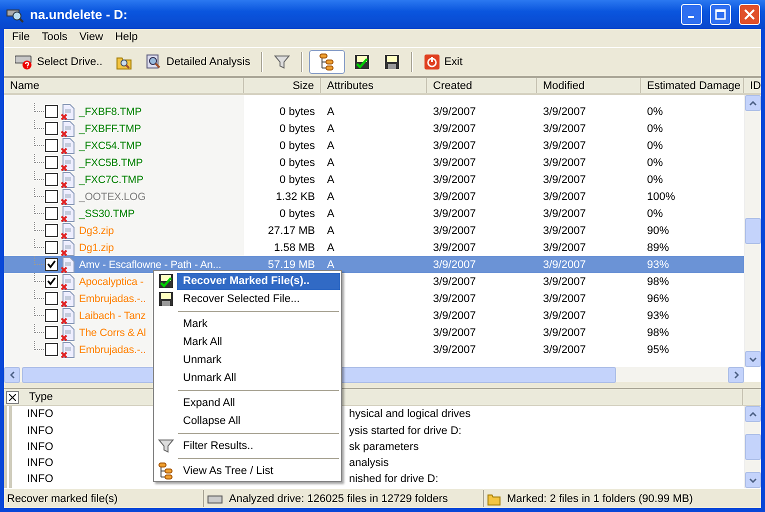 Image resolution: width=765 pixels, height=512 pixels. What do you see at coordinates (291, 264) in the screenshot?
I see `file-size: 57.19 MB` at bounding box center [291, 264].